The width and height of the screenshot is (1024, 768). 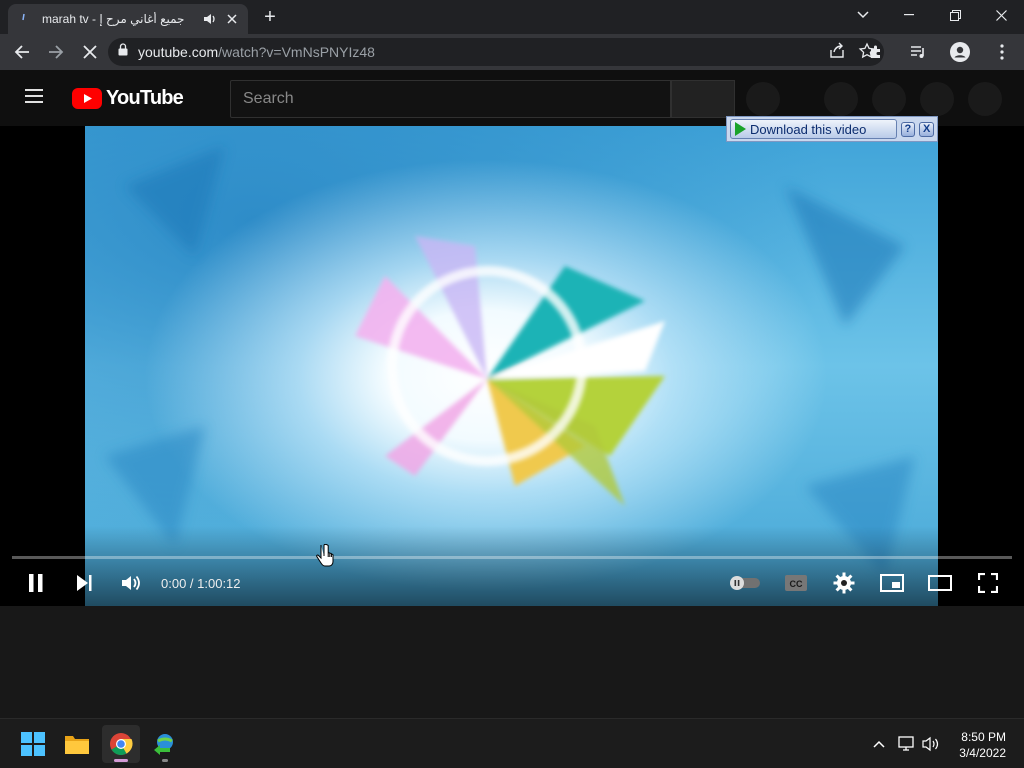 I want to click on tab-close-icon, so click(x=232, y=19).